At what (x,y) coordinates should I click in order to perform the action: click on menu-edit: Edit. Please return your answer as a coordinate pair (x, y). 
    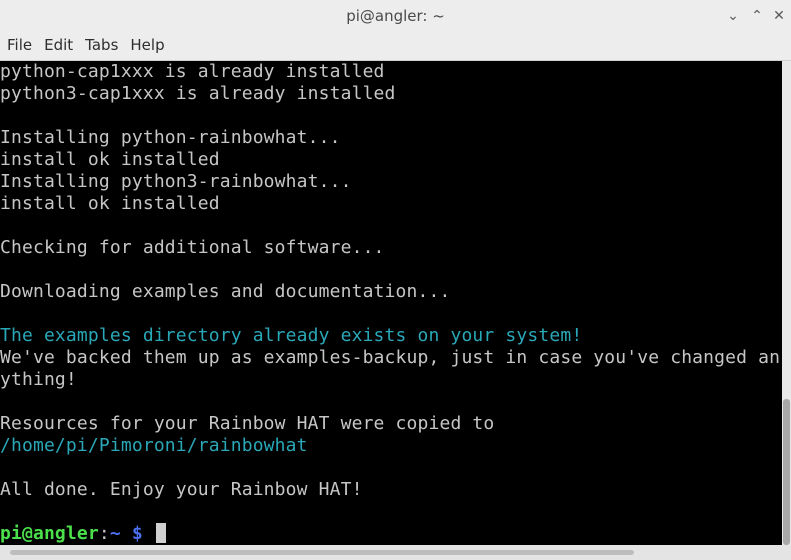
    Looking at the image, I should click on (58, 45).